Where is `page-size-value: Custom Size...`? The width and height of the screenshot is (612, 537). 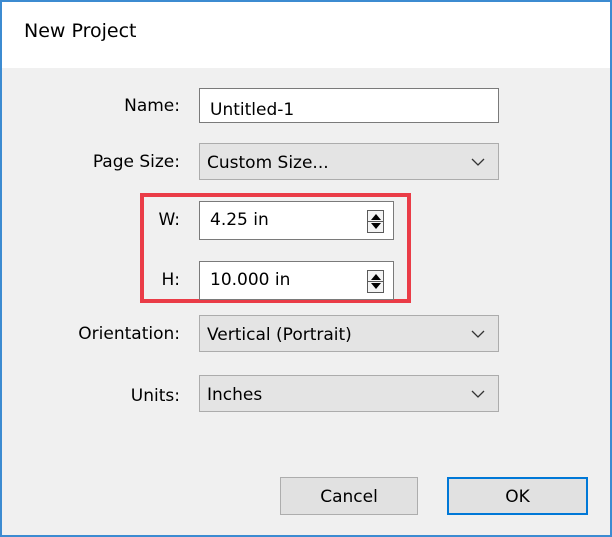 page-size-value: Custom Size... is located at coordinates (268, 163).